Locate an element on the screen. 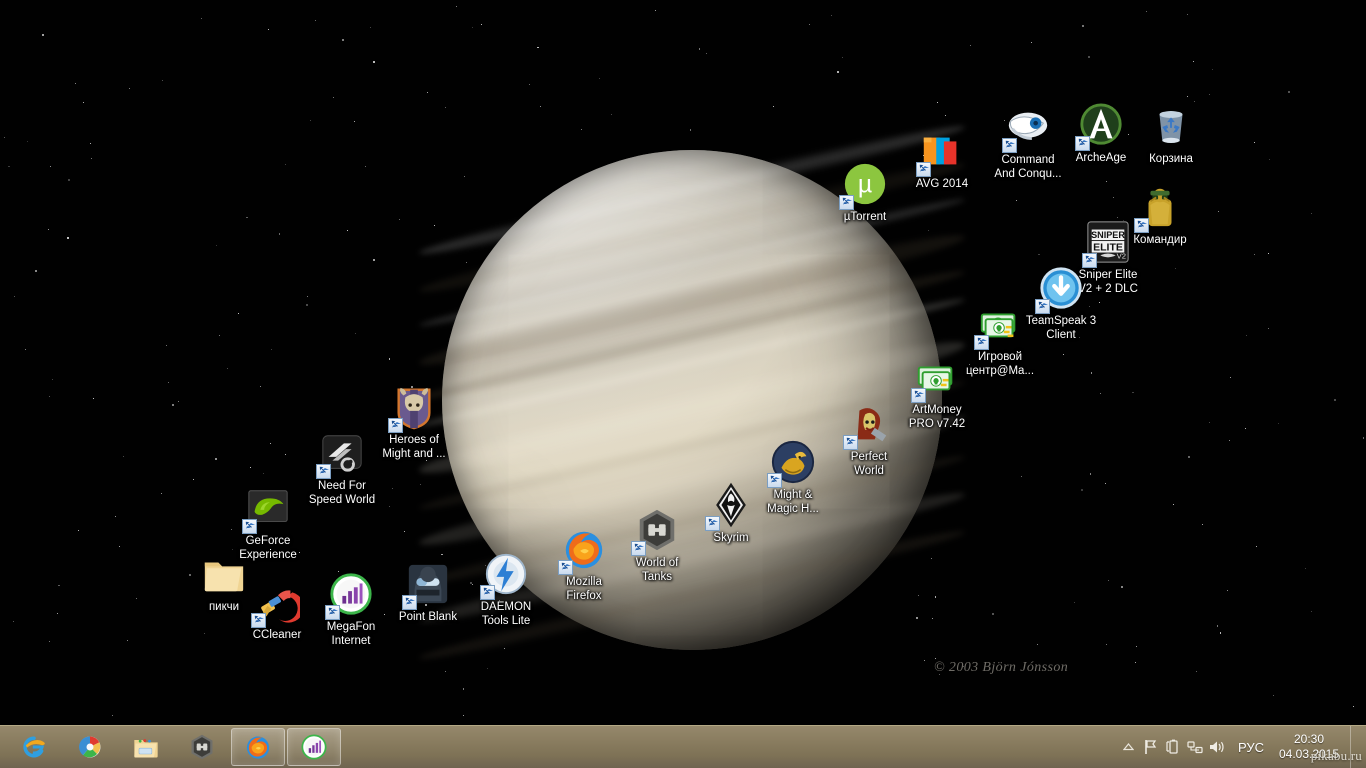  desktop-icon-geforce: GeForceExperience is located at coordinates (268, 523).